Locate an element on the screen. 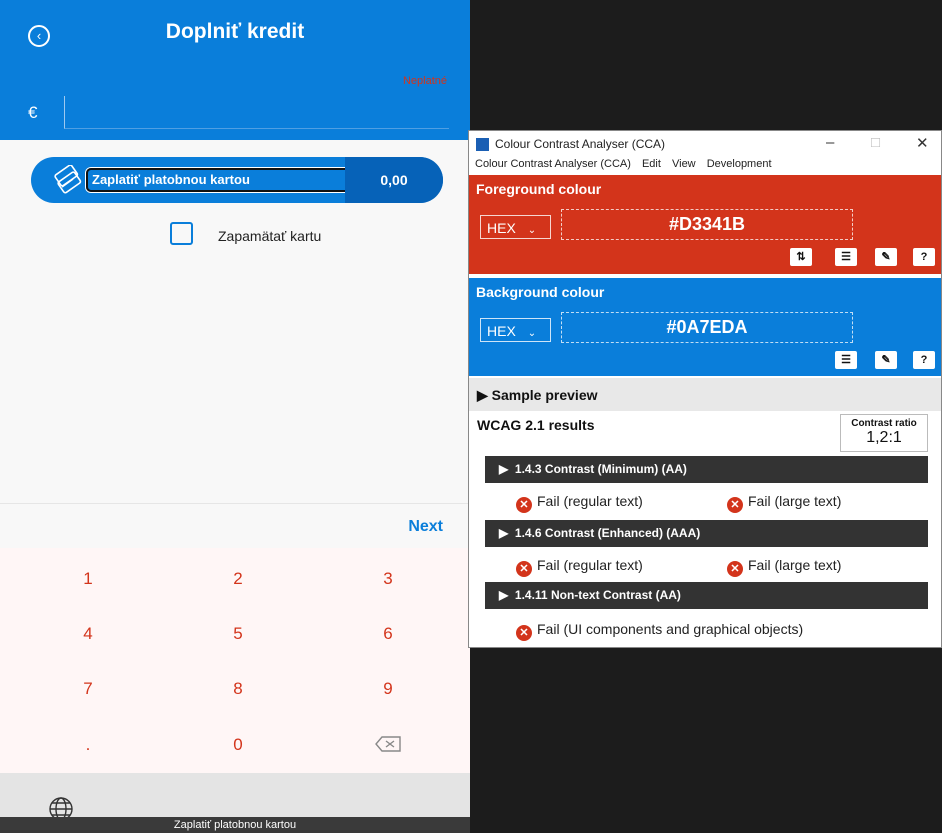  foreground-title: Foreground colour is located at coordinates (539, 189).